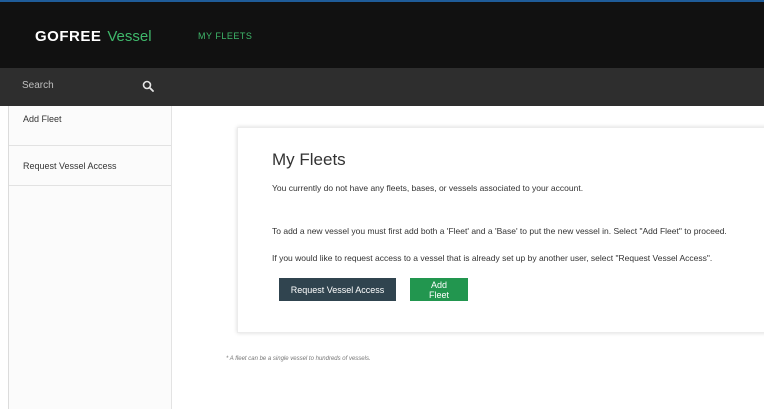 The height and width of the screenshot is (409, 764). What do you see at coordinates (38, 85) in the screenshot?
I see `search-input: Search` at bounding box center [38, 85].